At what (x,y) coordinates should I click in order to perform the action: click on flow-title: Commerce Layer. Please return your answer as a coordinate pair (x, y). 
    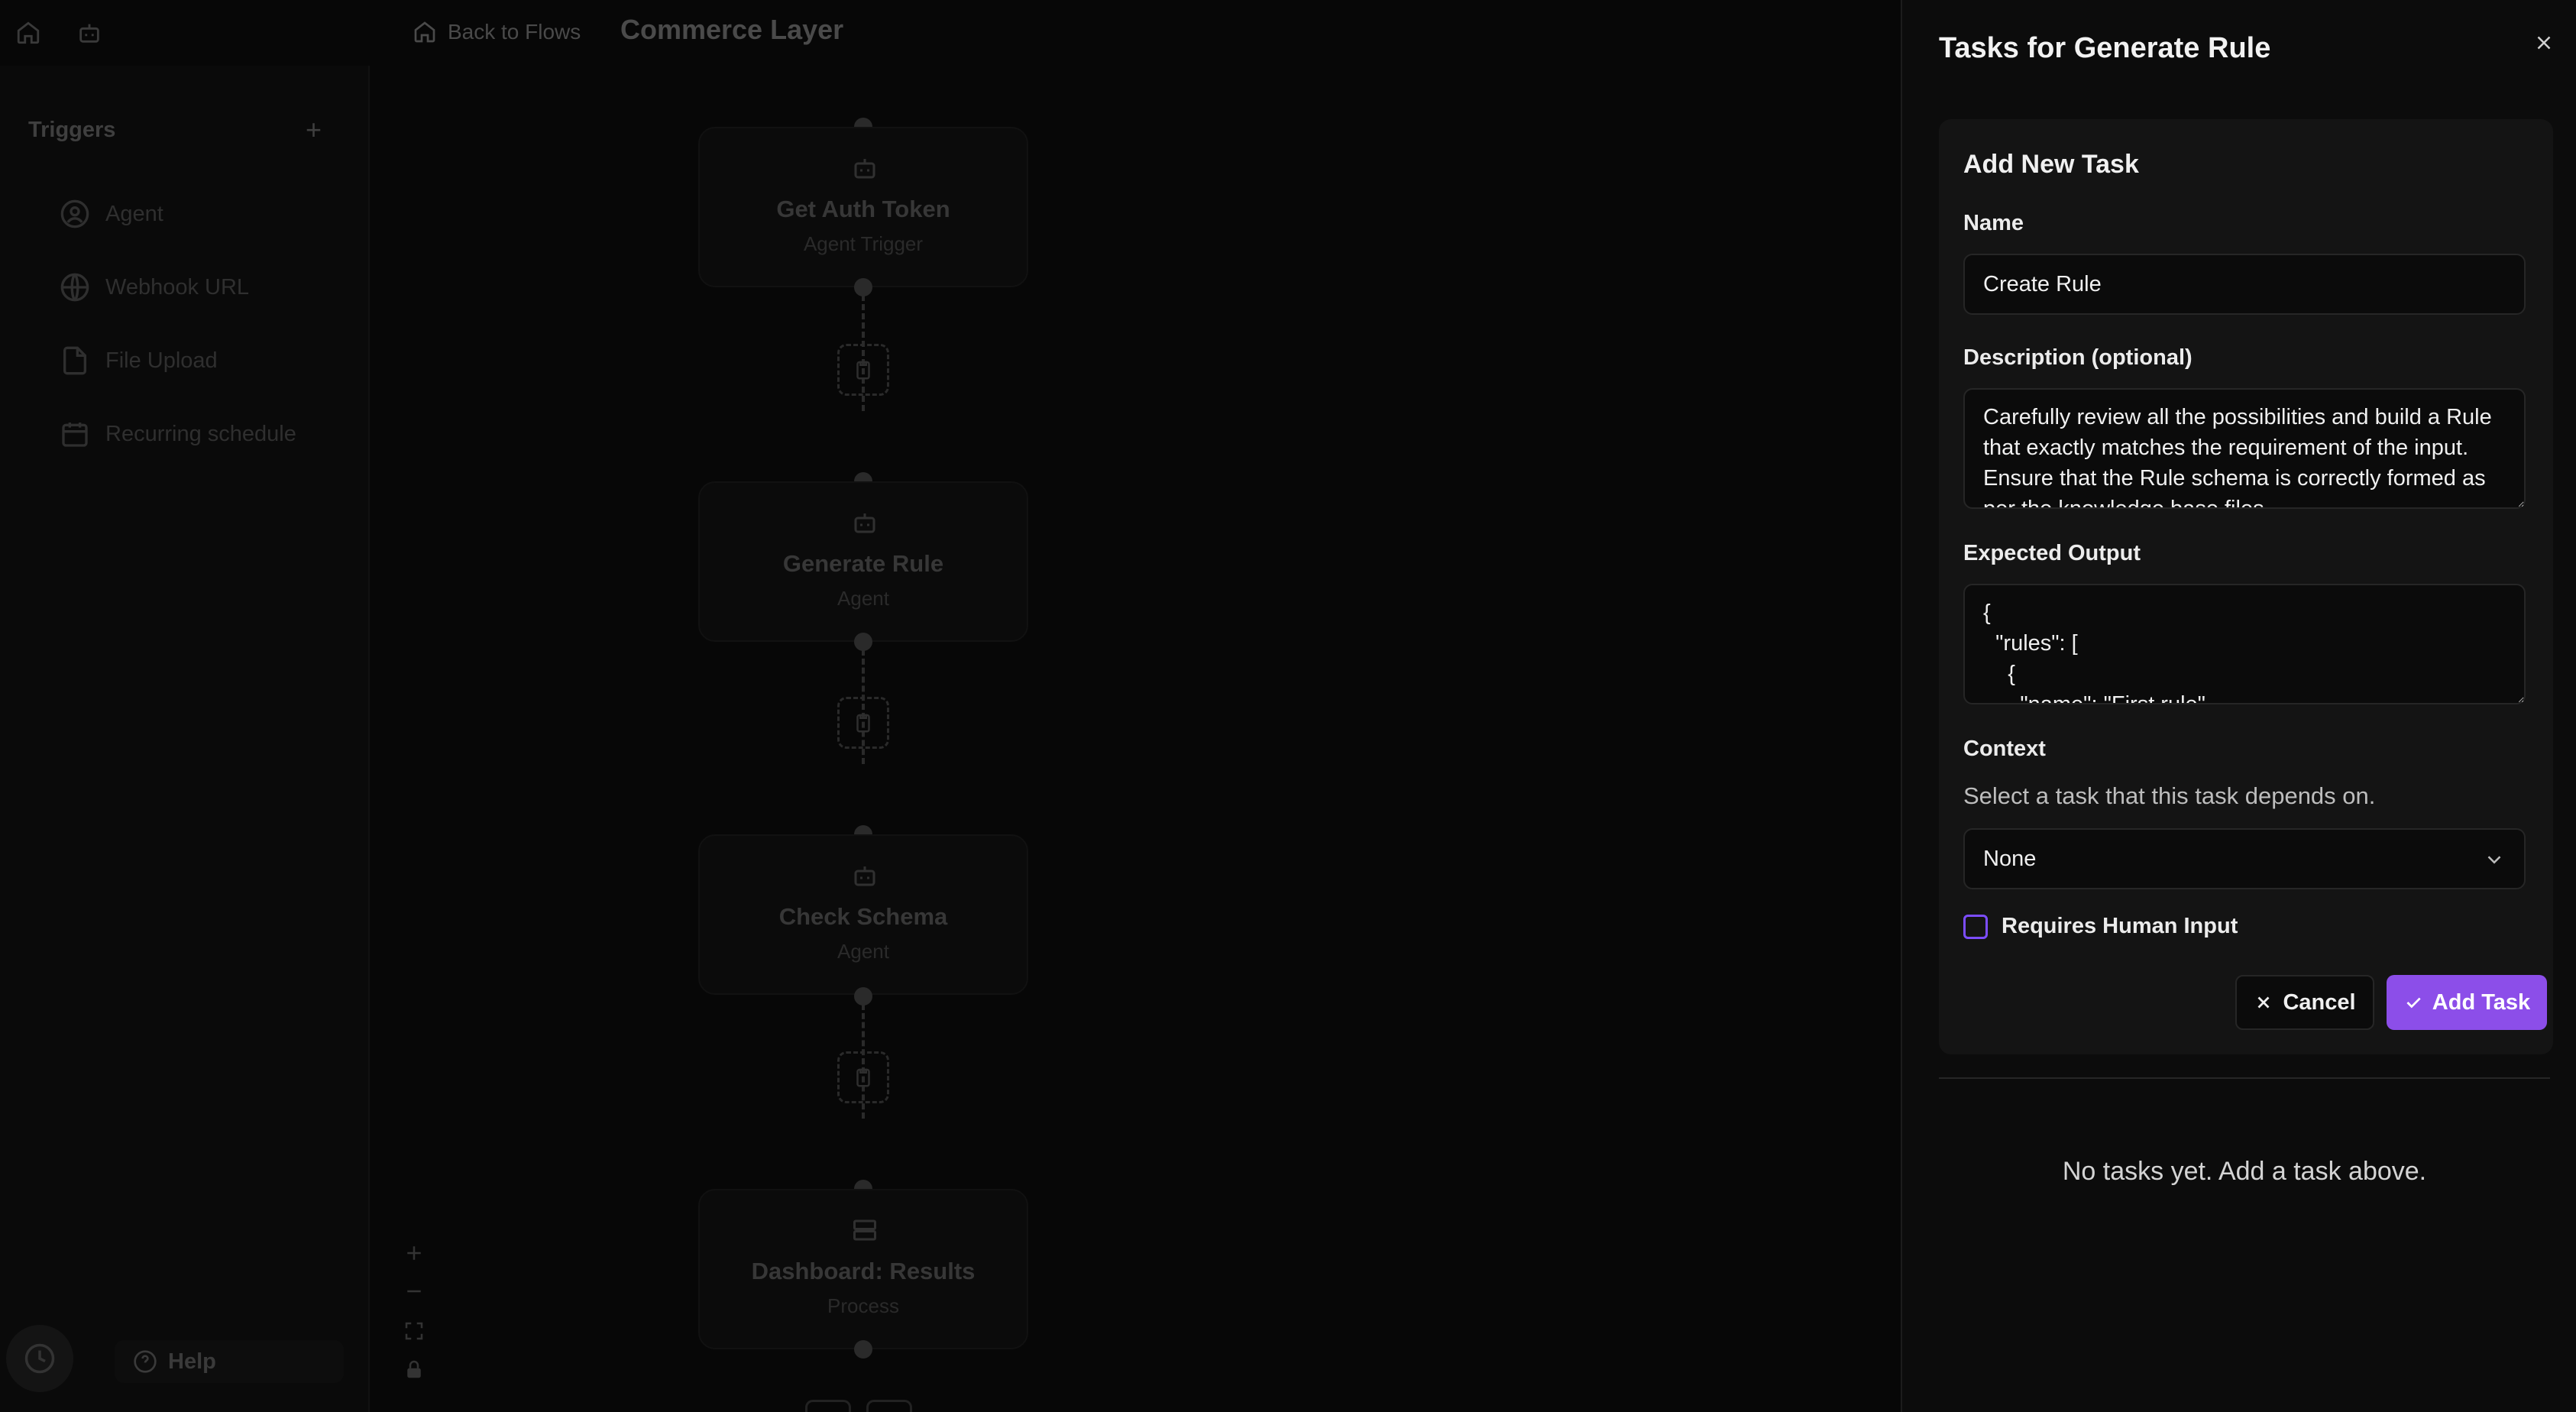
    Looking at the image, I should click on (732, 29).